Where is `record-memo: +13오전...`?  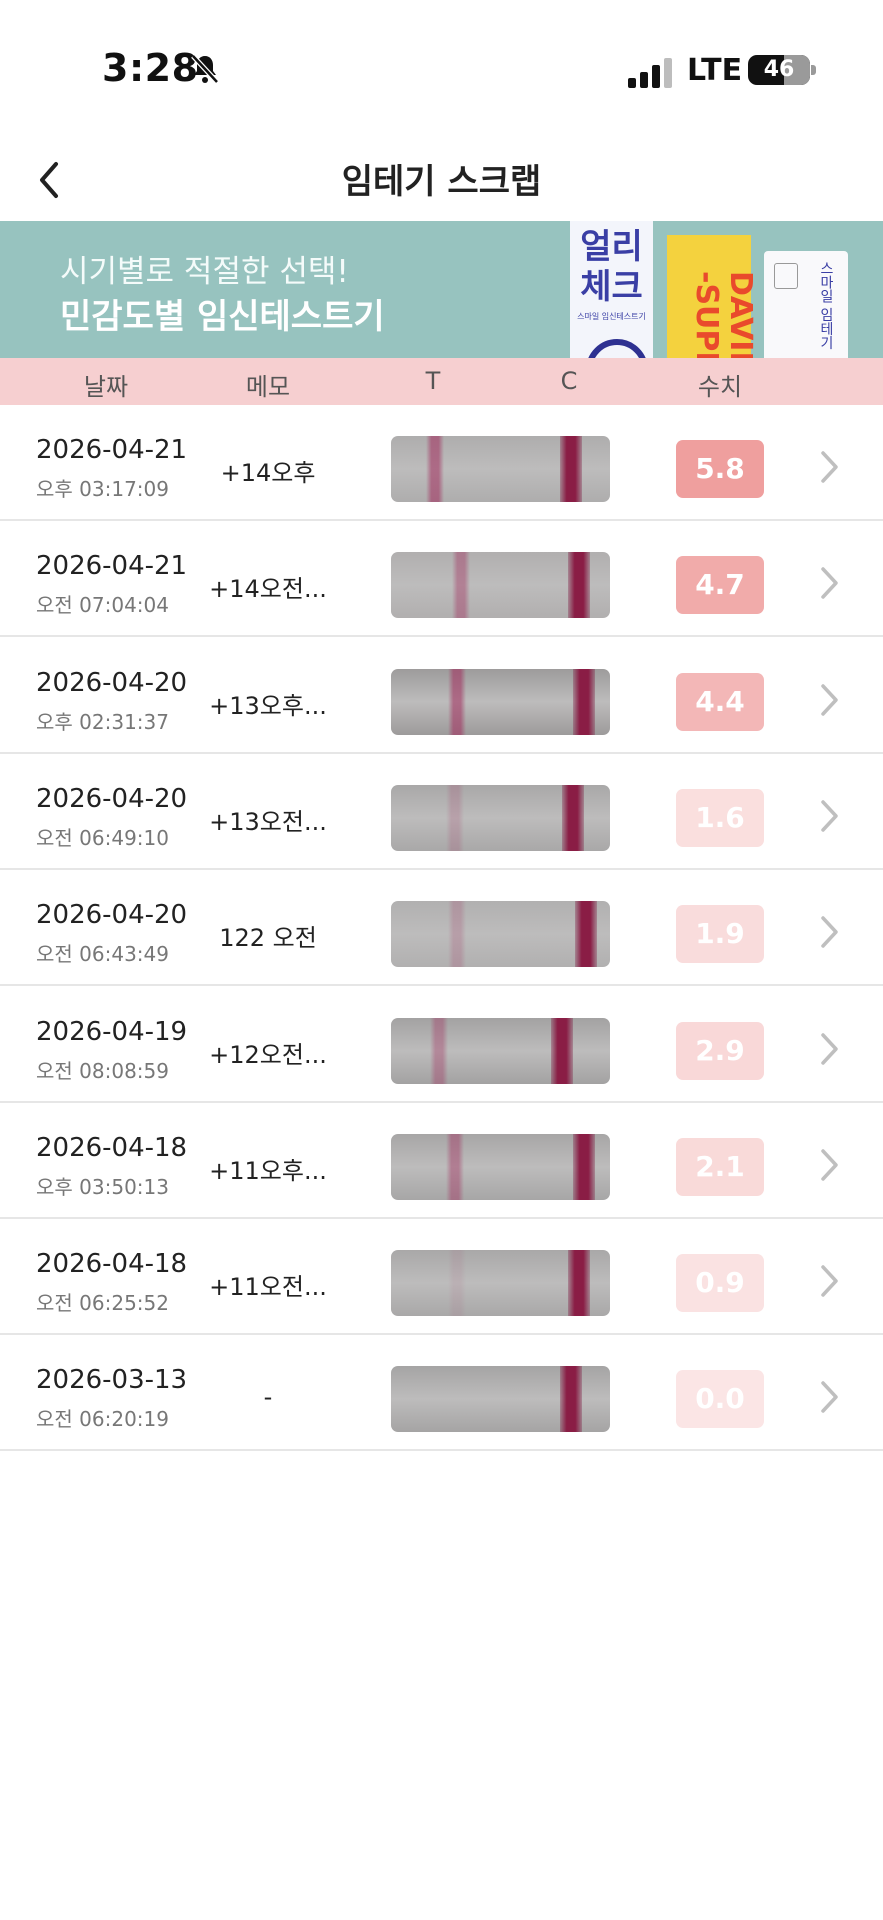 record-memo: +13오전... is located at coordinates (268, 821).